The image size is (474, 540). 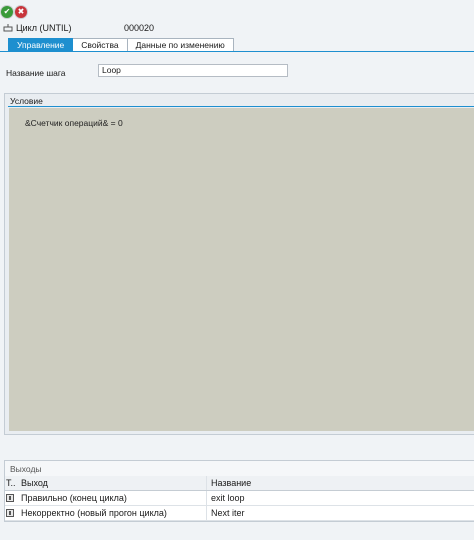 I want to click on step-number: 000020, so click(x=139, y=28).